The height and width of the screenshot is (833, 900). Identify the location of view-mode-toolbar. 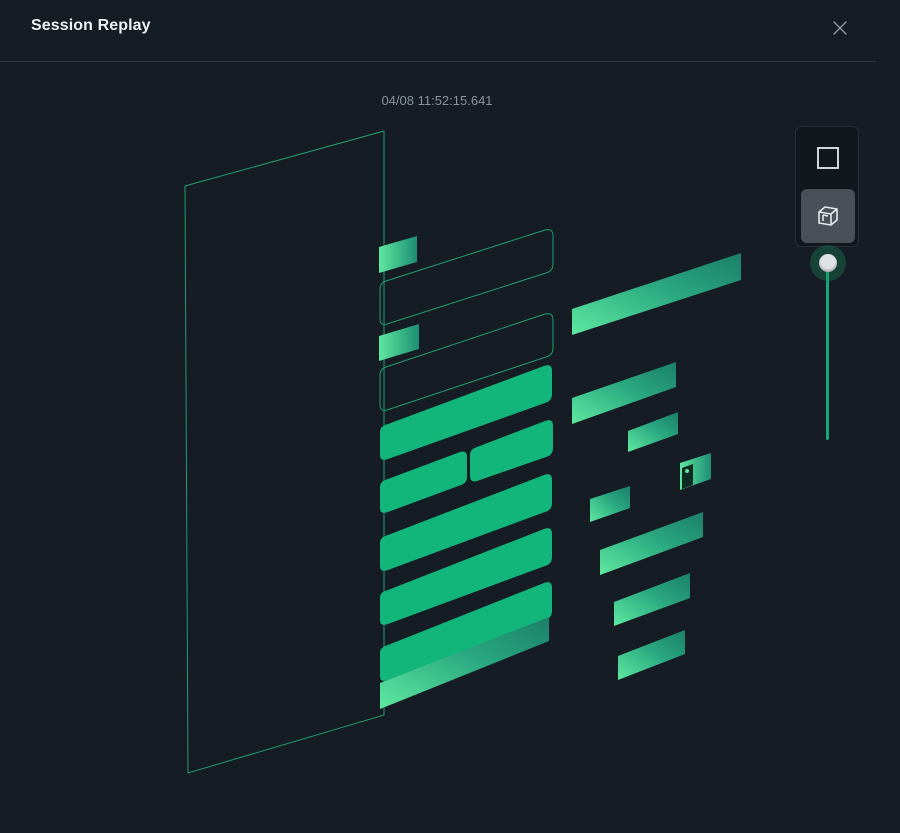
(827, 186).